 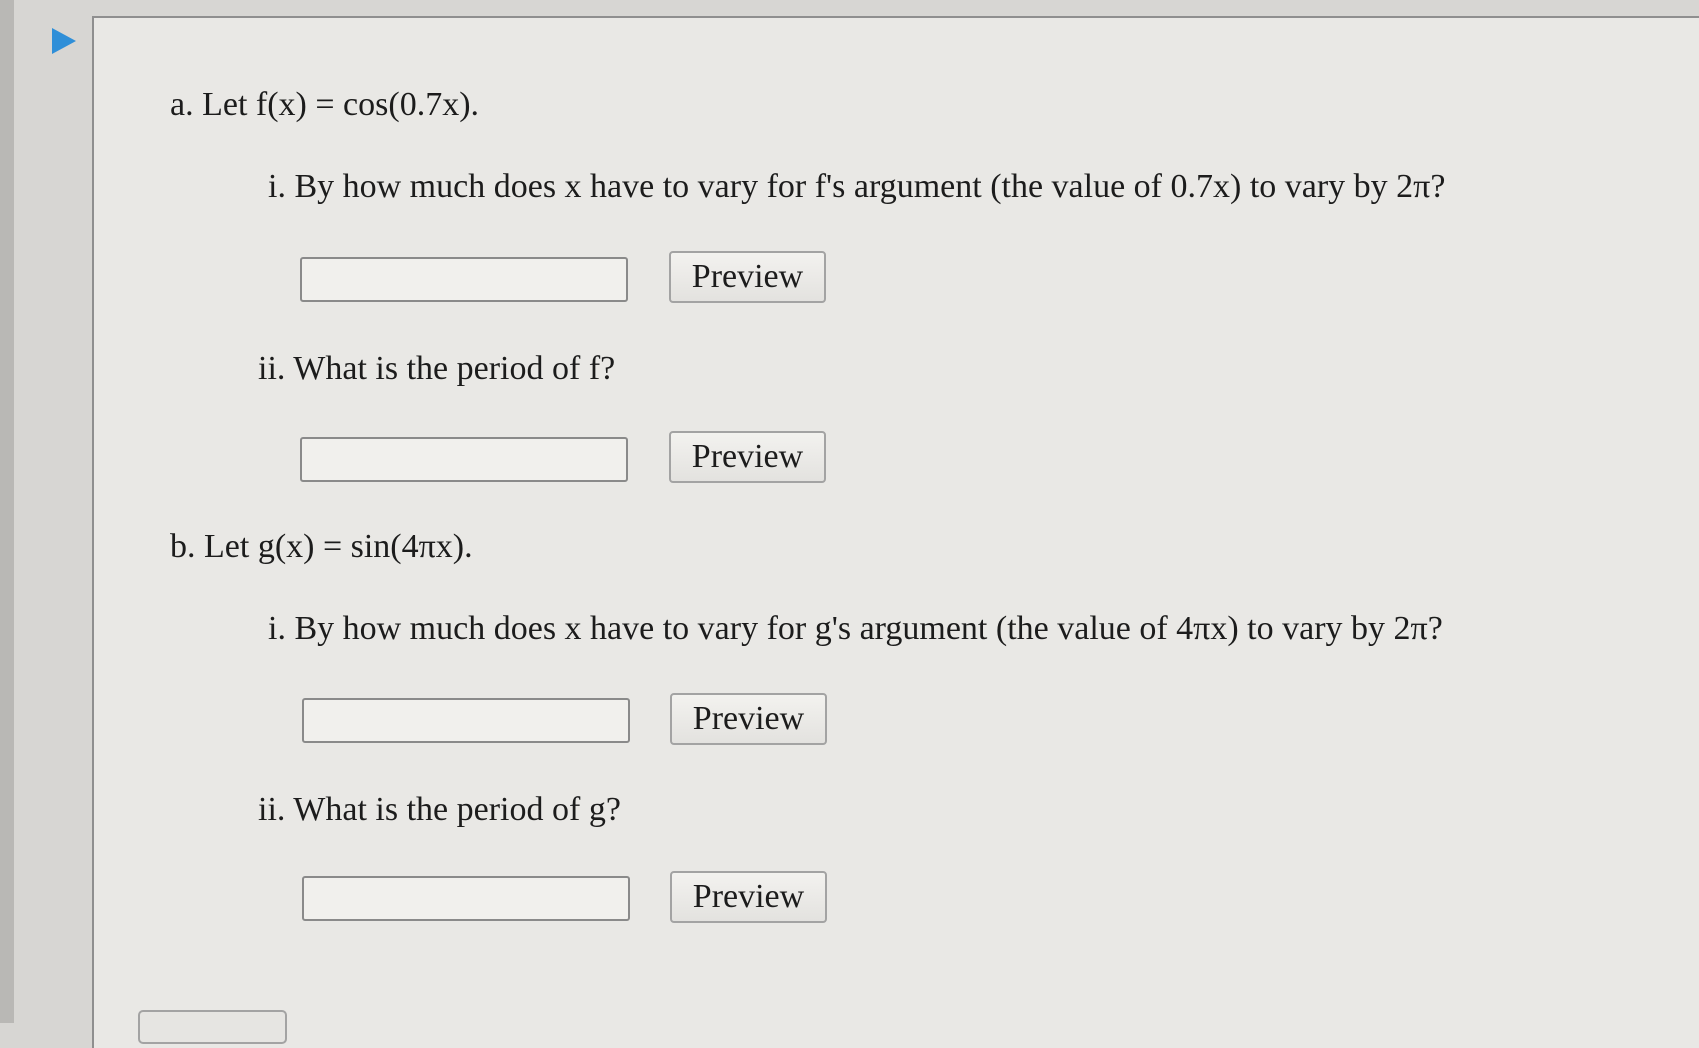 I want to click on part-a-q2-text: What is the period of f?, so click(x=454, y=368).